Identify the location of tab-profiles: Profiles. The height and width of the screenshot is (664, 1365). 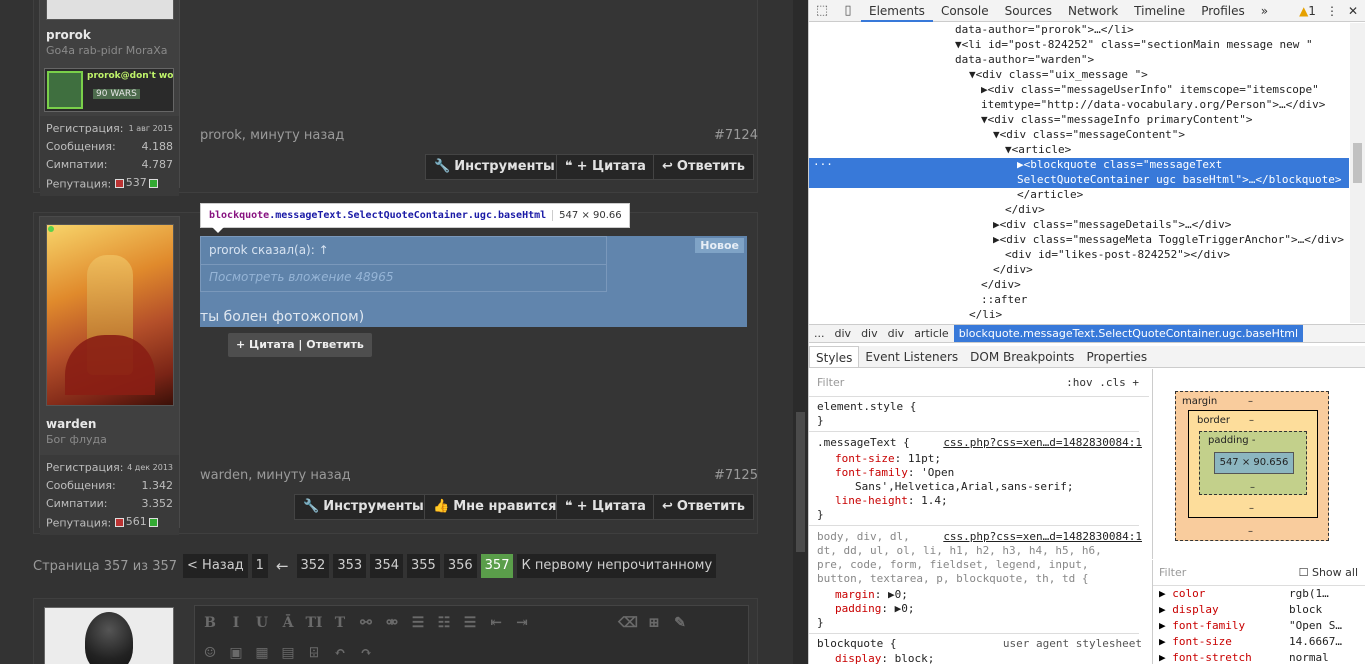
(1223, 11).